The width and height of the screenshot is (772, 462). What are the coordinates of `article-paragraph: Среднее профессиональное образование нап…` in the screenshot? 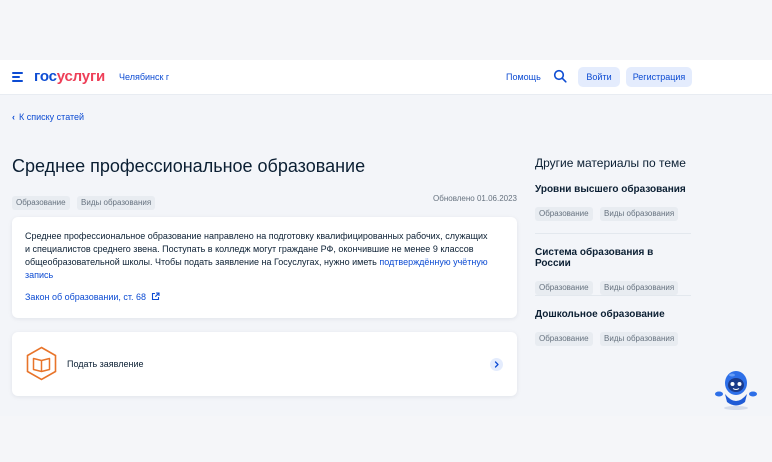 It's located at (260, 256).